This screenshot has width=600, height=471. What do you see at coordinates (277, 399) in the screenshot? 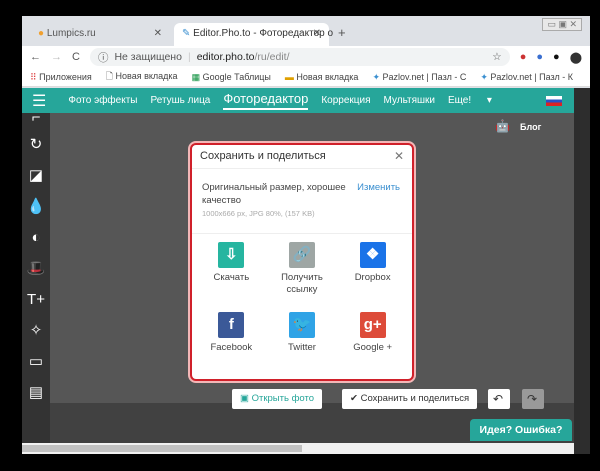
I see `open-photo-button: ▣ Открыть фото` at bounding box center [277, 399].